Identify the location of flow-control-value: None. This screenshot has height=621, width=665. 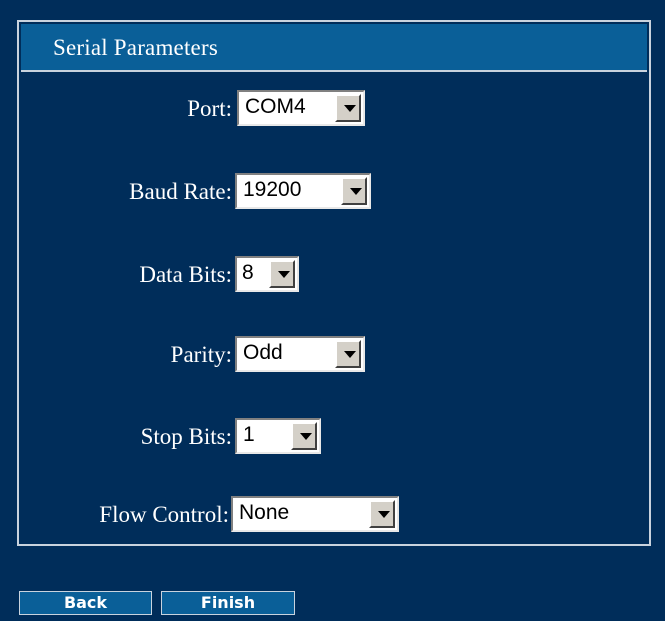
(264, 512).